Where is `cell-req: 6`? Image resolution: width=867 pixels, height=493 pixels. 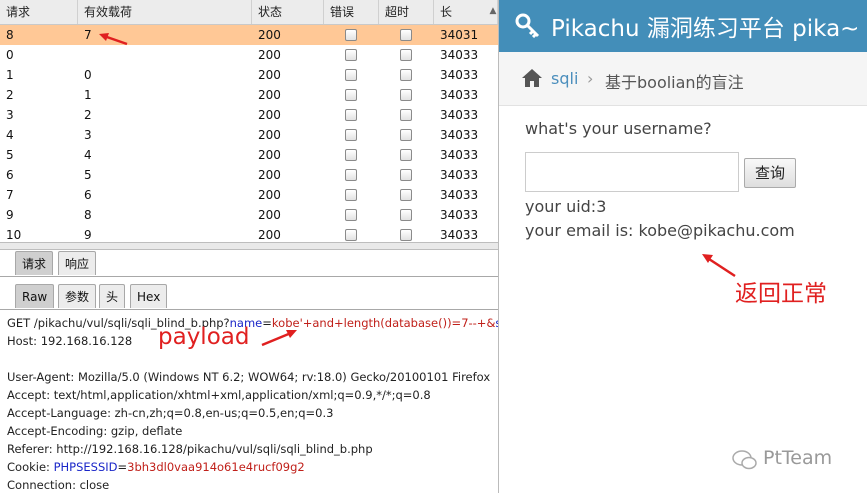
cell-req: 6 is located at coordinates (10, 175).